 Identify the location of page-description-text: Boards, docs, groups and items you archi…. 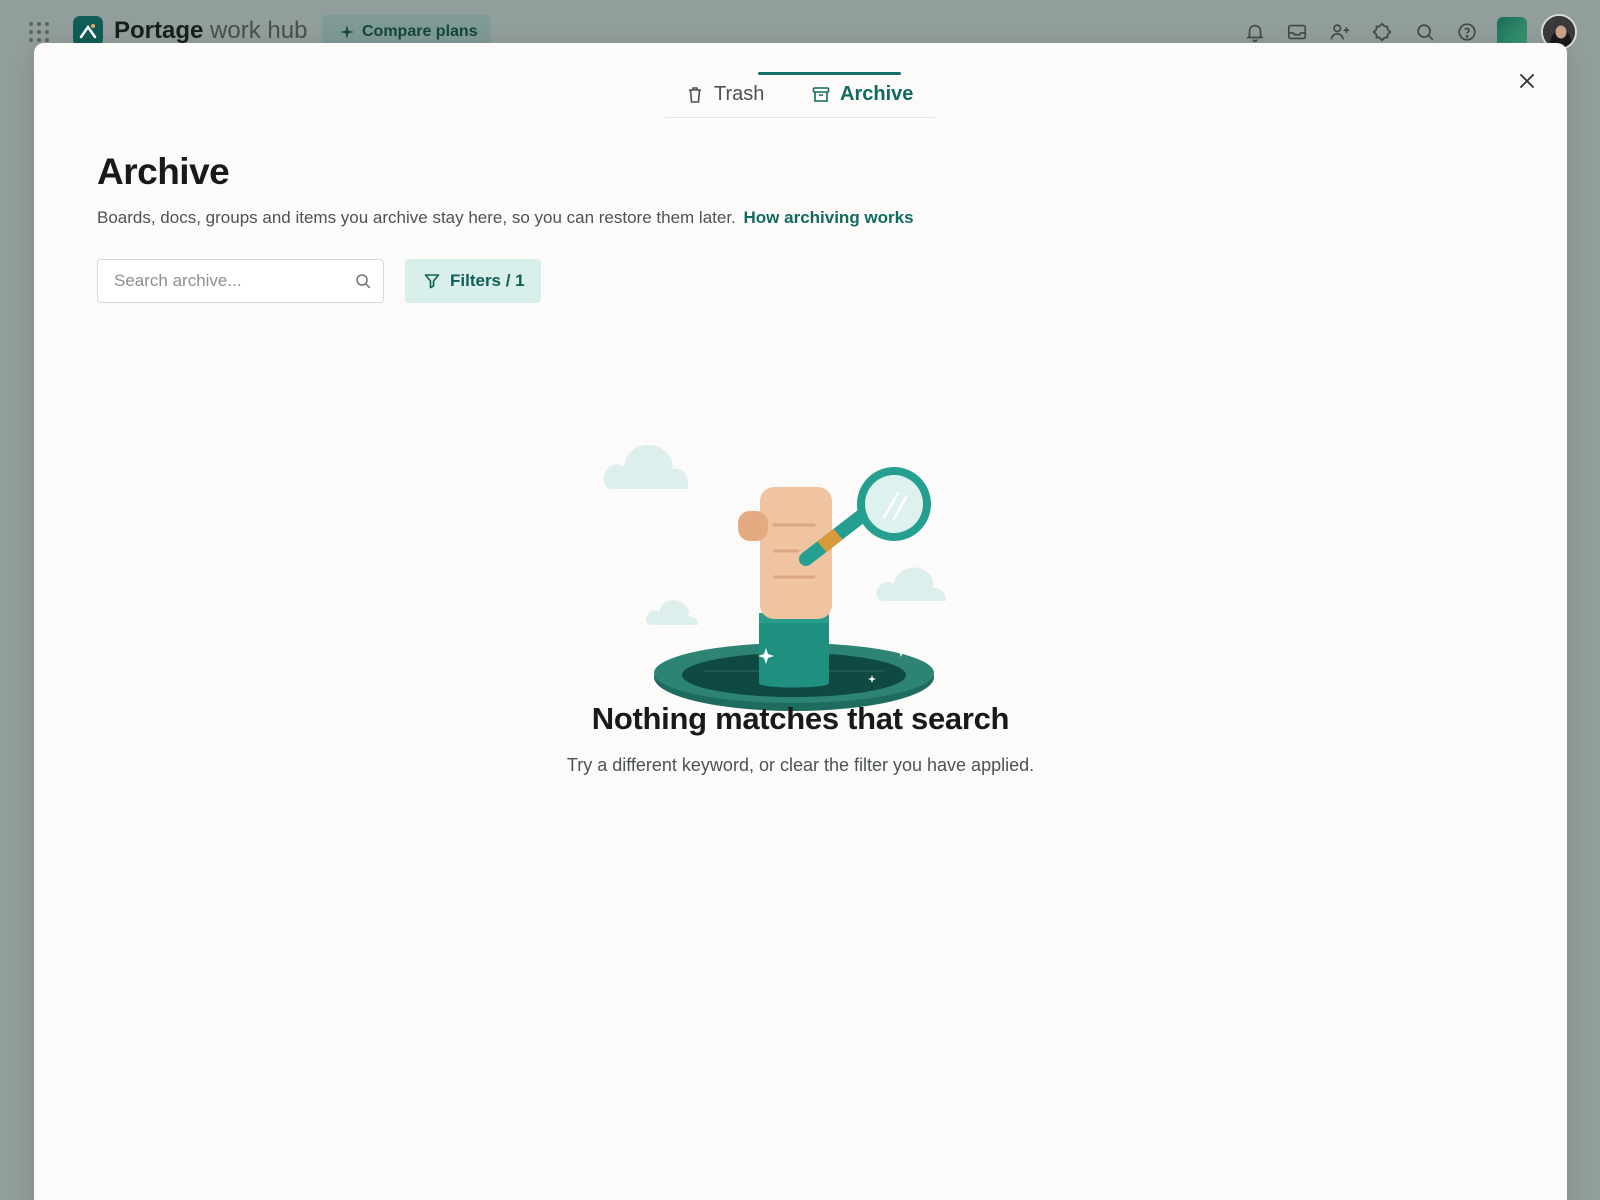
(416, 217).